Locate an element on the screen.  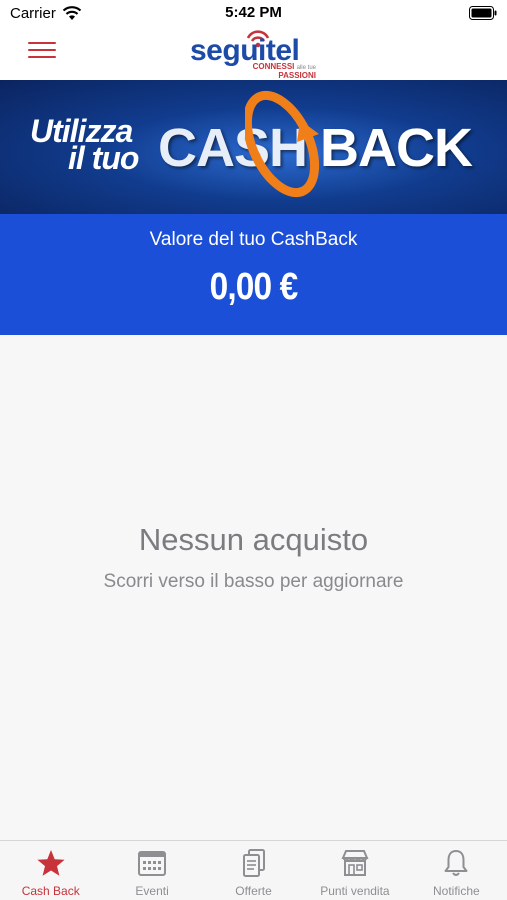
tab-label: Punti vendita is located at coordinates (355, 891).